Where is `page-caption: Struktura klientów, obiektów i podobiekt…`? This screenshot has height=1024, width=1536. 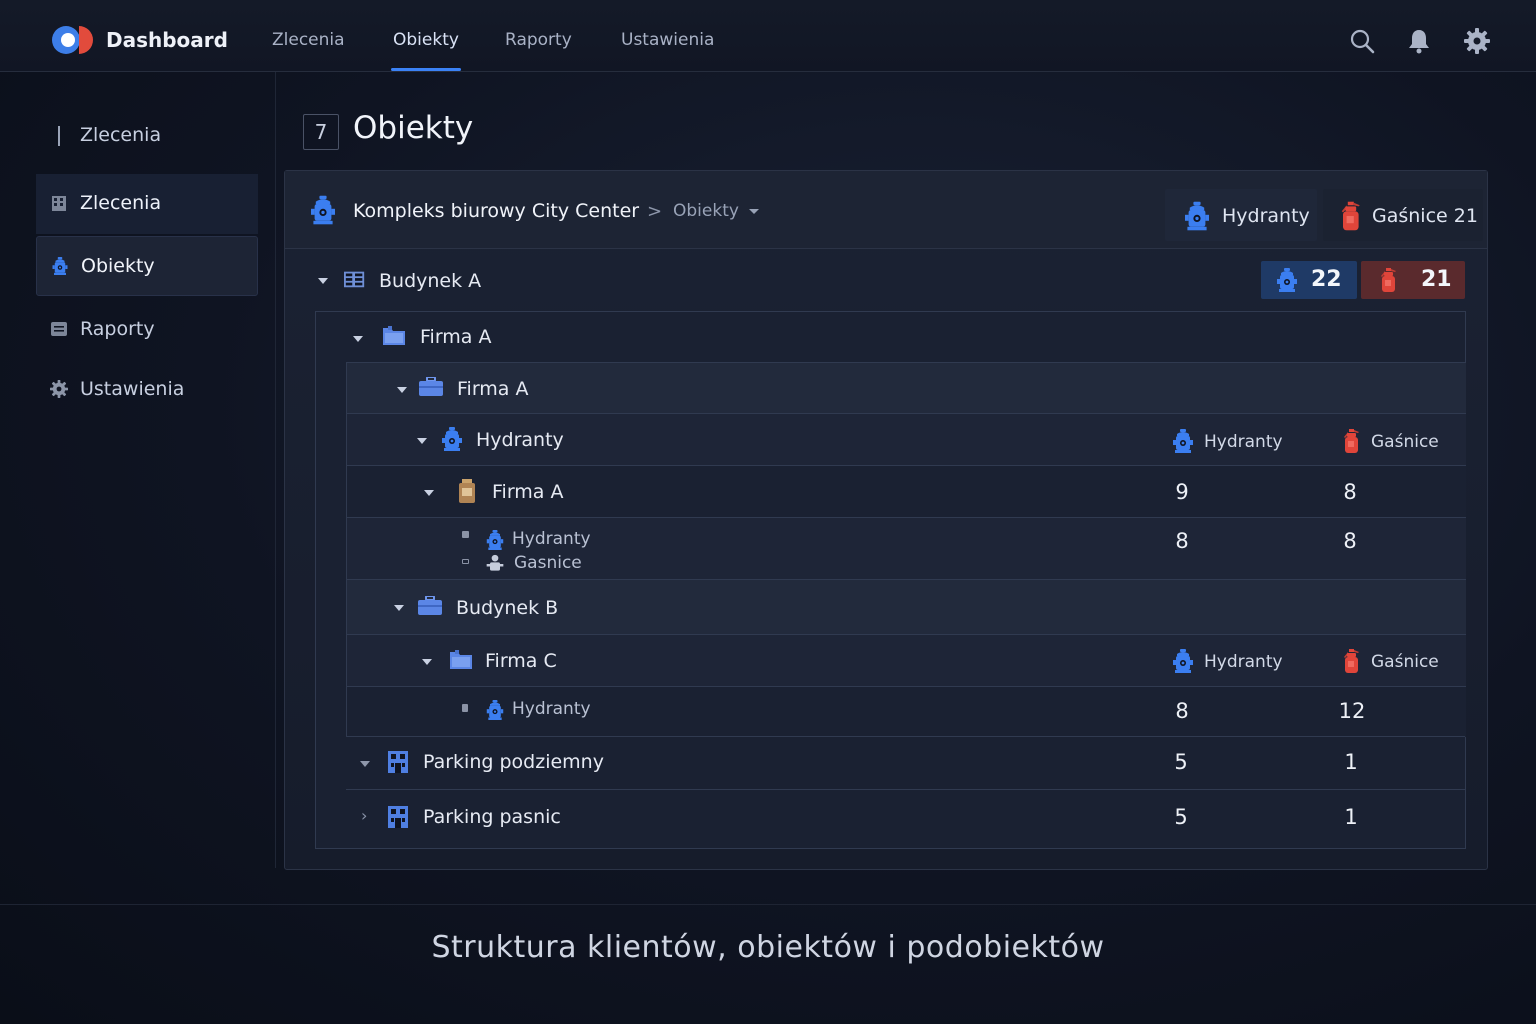
page-caption: Struktura klientów, obiektów i podobiekt… is located at coordinates (768, 947).